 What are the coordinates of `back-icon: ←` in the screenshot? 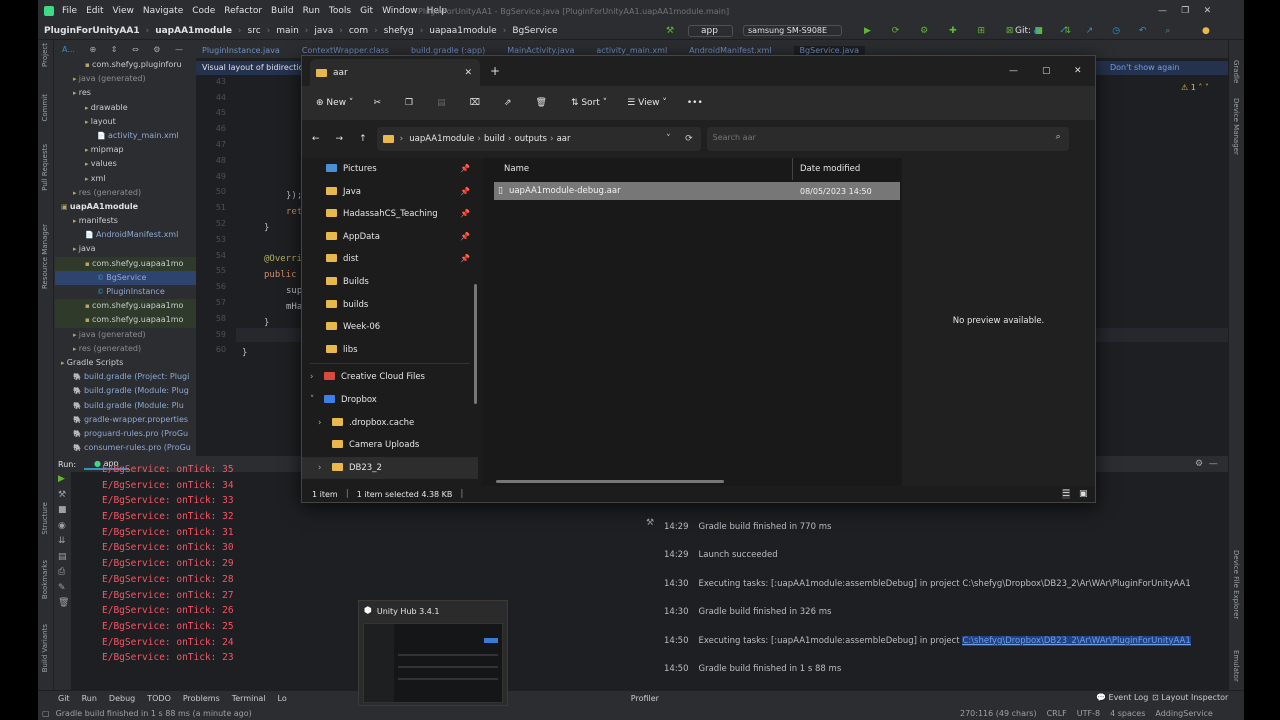 It's located at (316, 139).